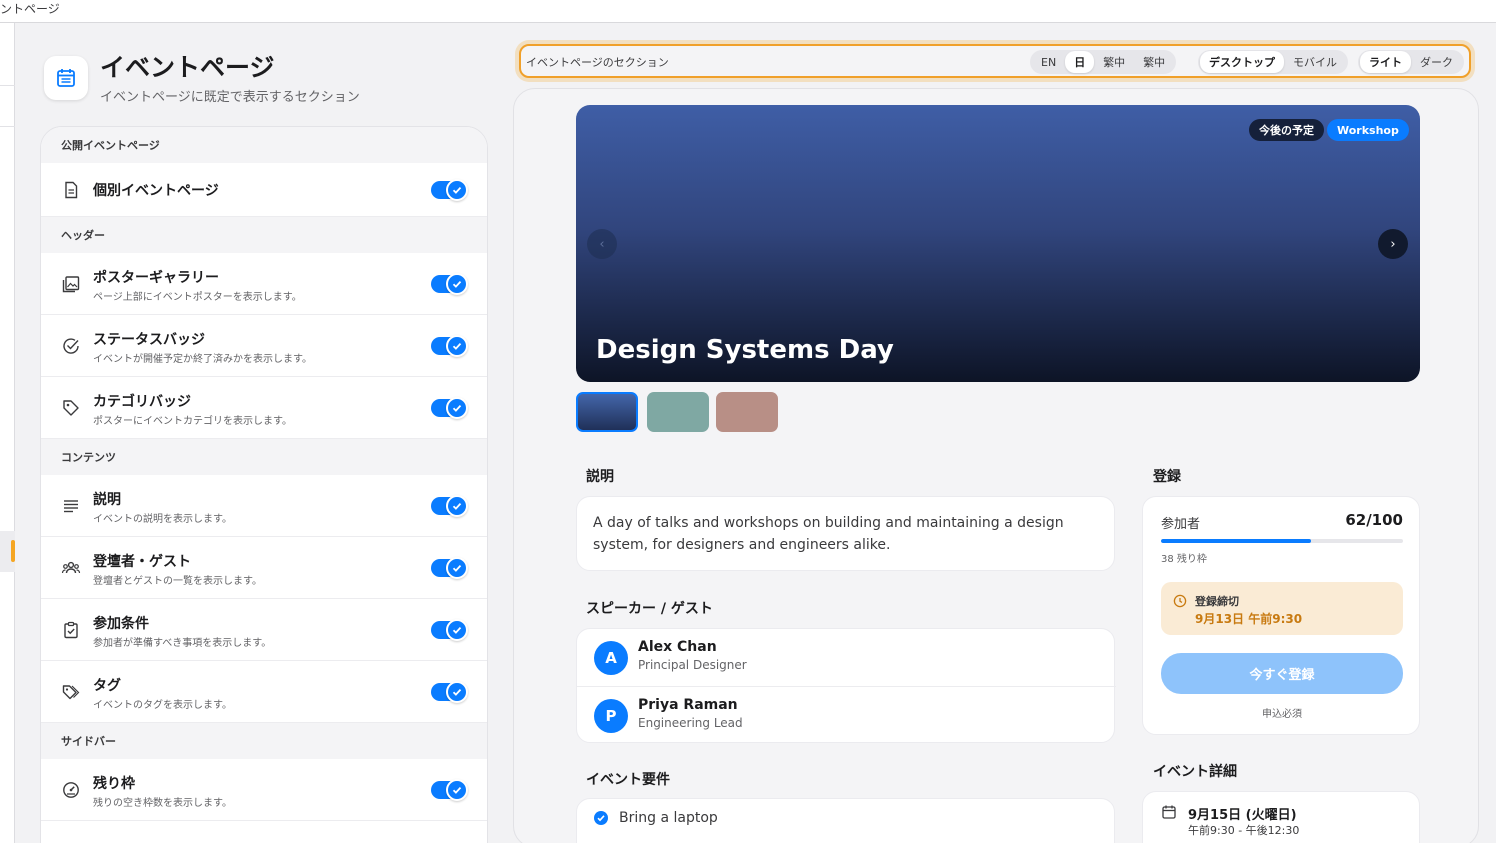 Image resolution: width=1496 pixels, height=843 pixels. I want to click on window-titlebar: ベントページ, so click(748, 11).